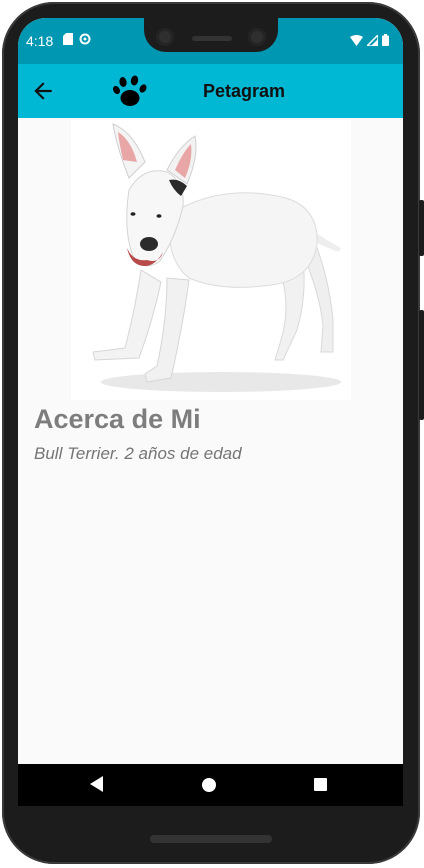 The height and width of the screenshot is (868, 424). I want to click on status-bar: 4:18, so click(210, 41).